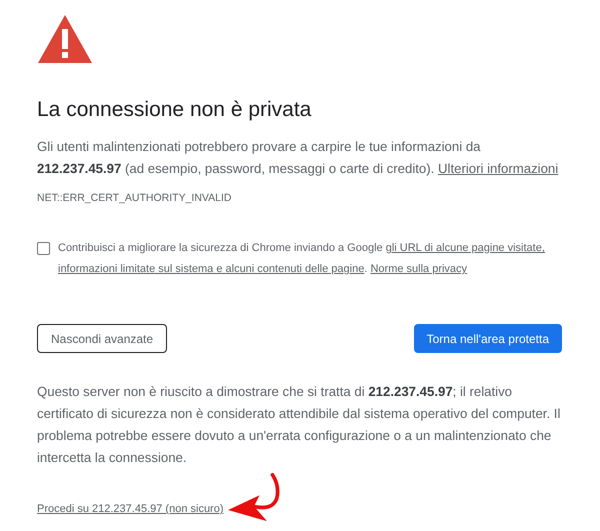 This screenshot has width=600, height=531. What do you see at coordinates (498, 168) in the screenshot?
I see `learn-more-link: Ulteriori informazioni` at bounding box center [498, 168].